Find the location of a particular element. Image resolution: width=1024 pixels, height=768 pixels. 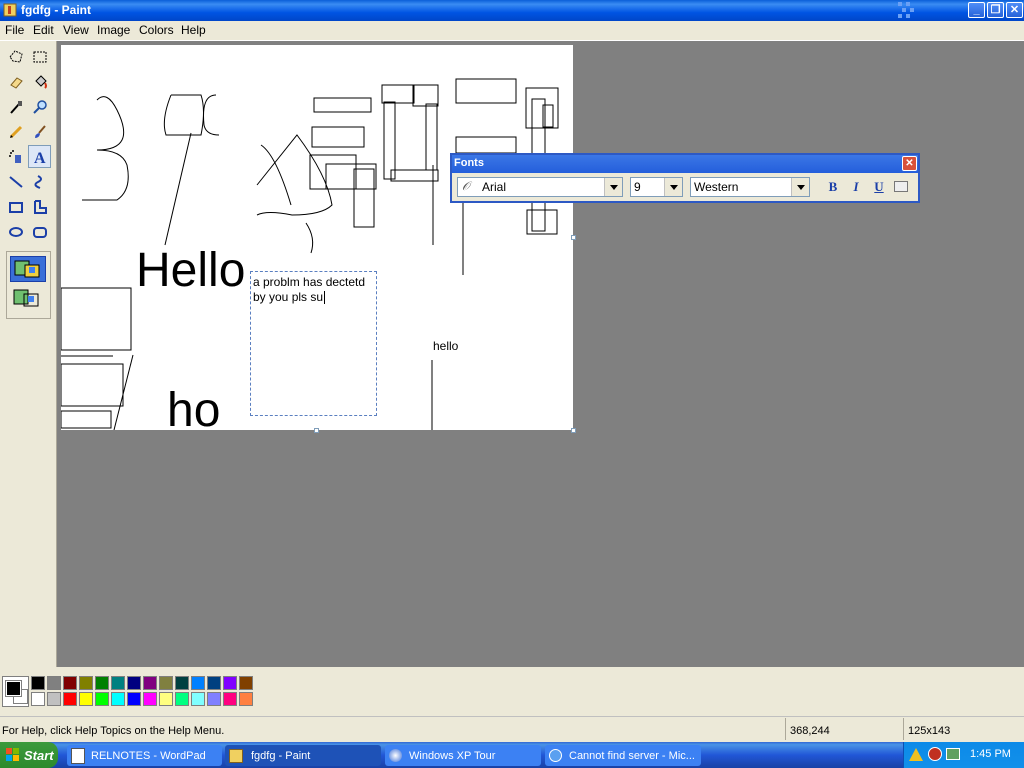

paint-app-icon is located at coordinates (10, 10).